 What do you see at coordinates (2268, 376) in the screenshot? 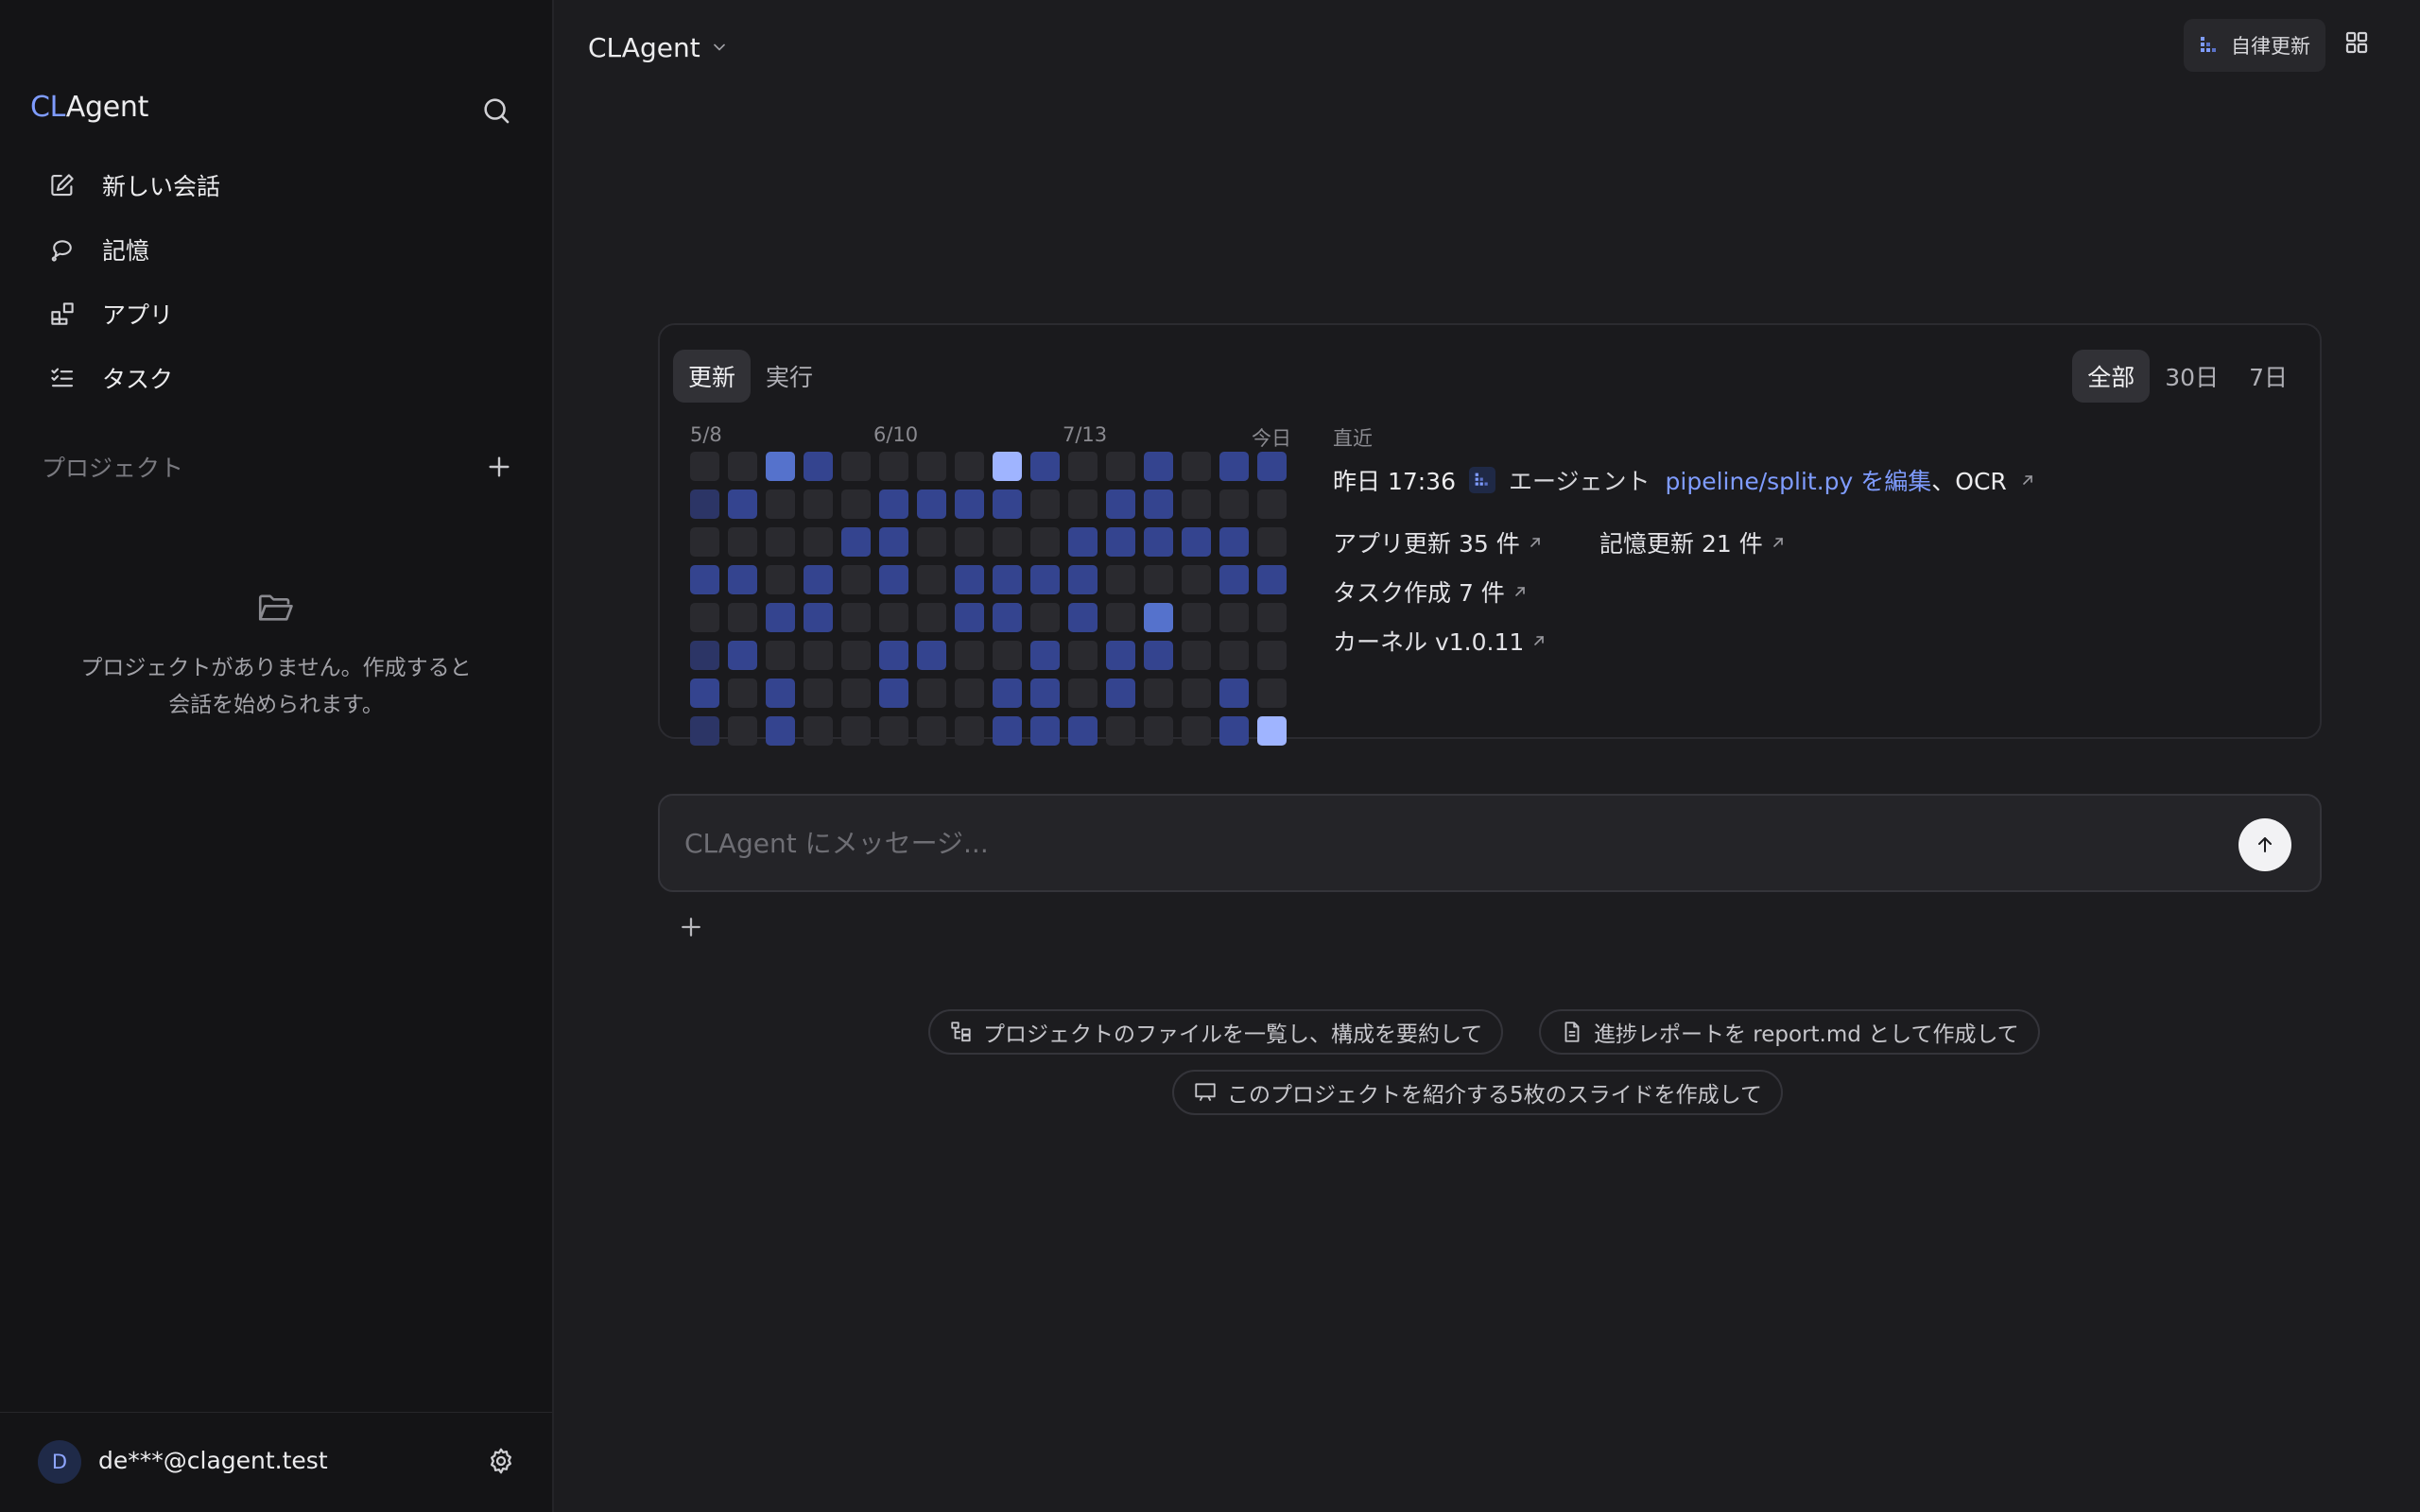
I see `tab-range-7d: 7日` at bounding box center [2268, 376].